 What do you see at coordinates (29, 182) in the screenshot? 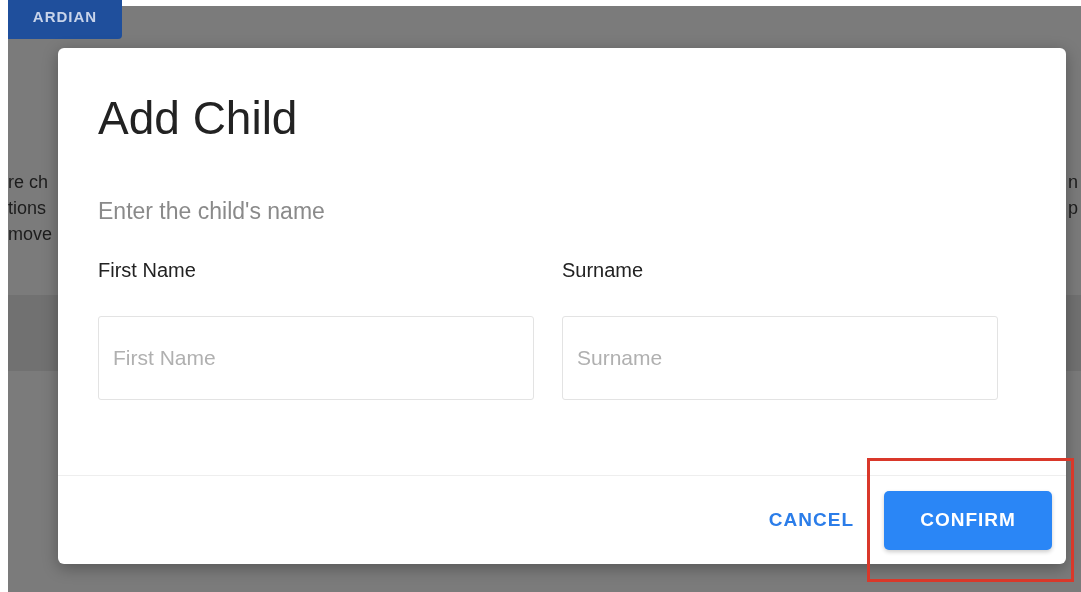
I see `page-text-fragment: re ch` at bounding box center [29, 182].